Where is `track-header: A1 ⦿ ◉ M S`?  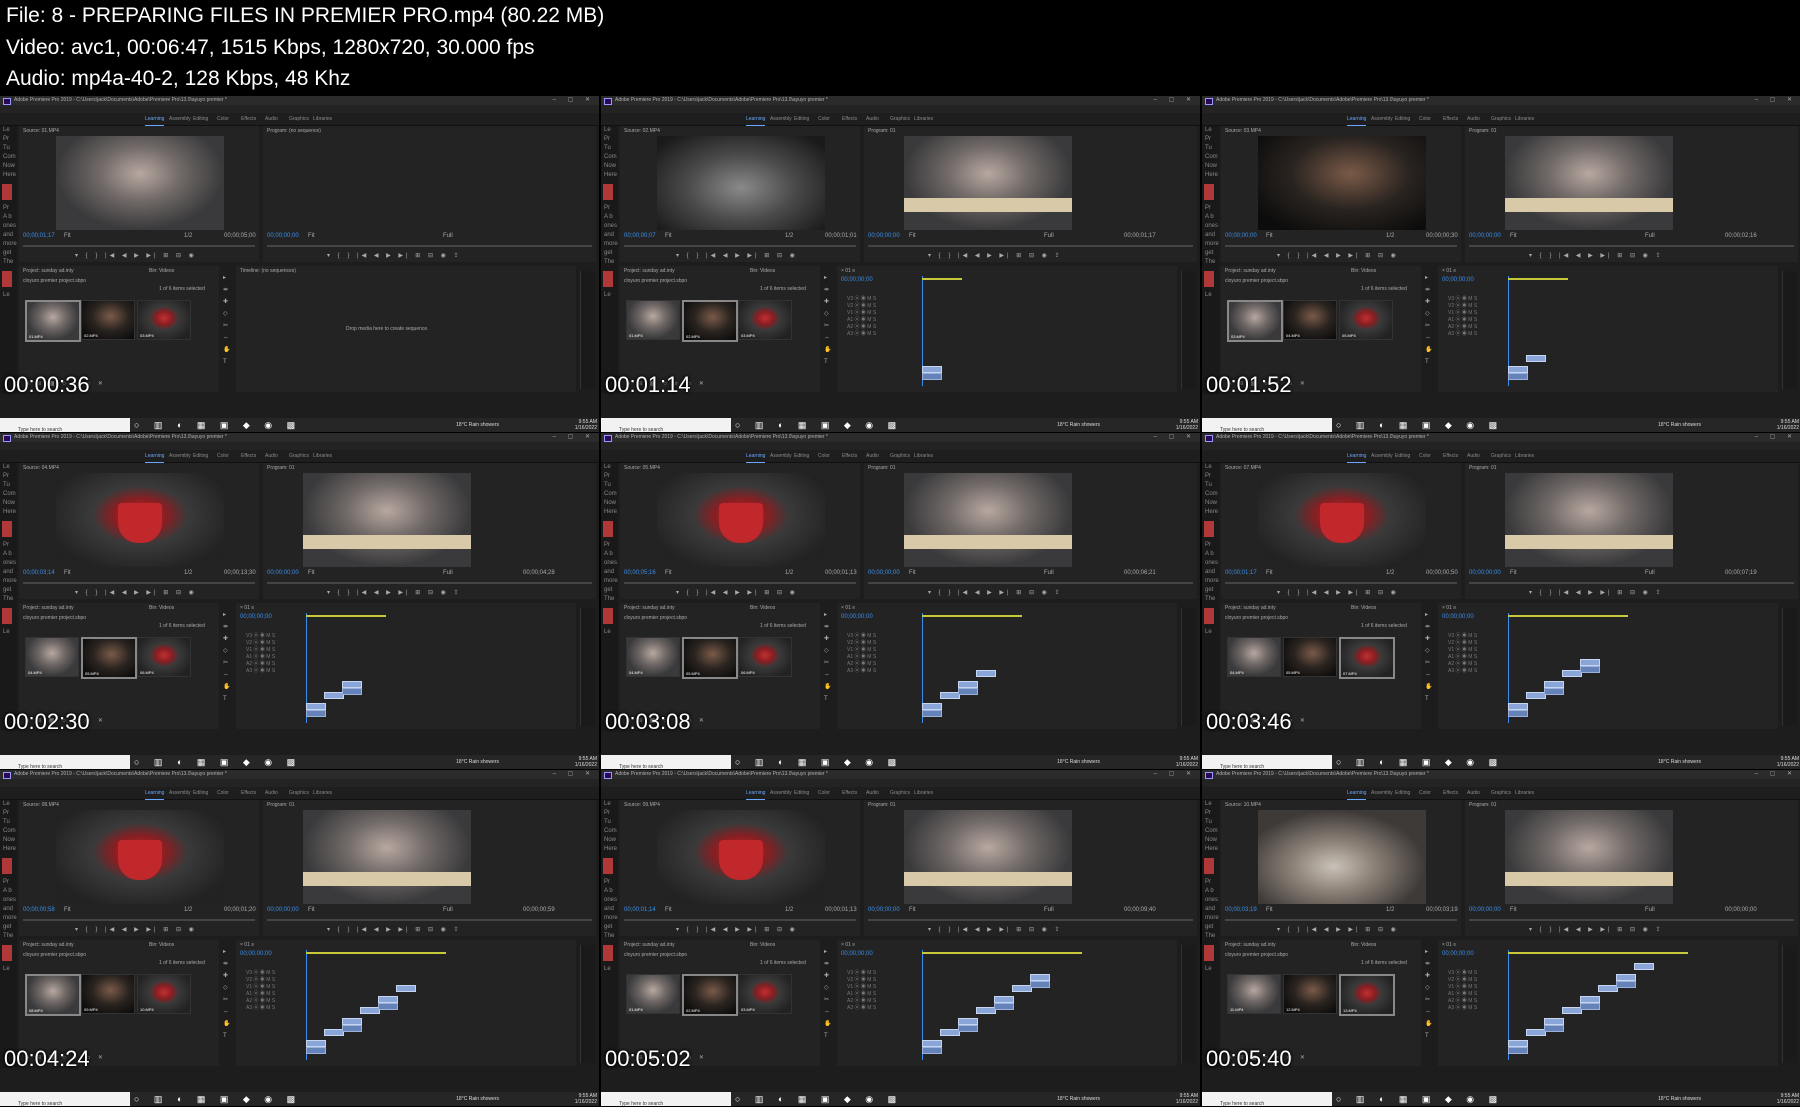 track-header: A1 ⦿ ◉ M S is located at coordinates (1462, 320).